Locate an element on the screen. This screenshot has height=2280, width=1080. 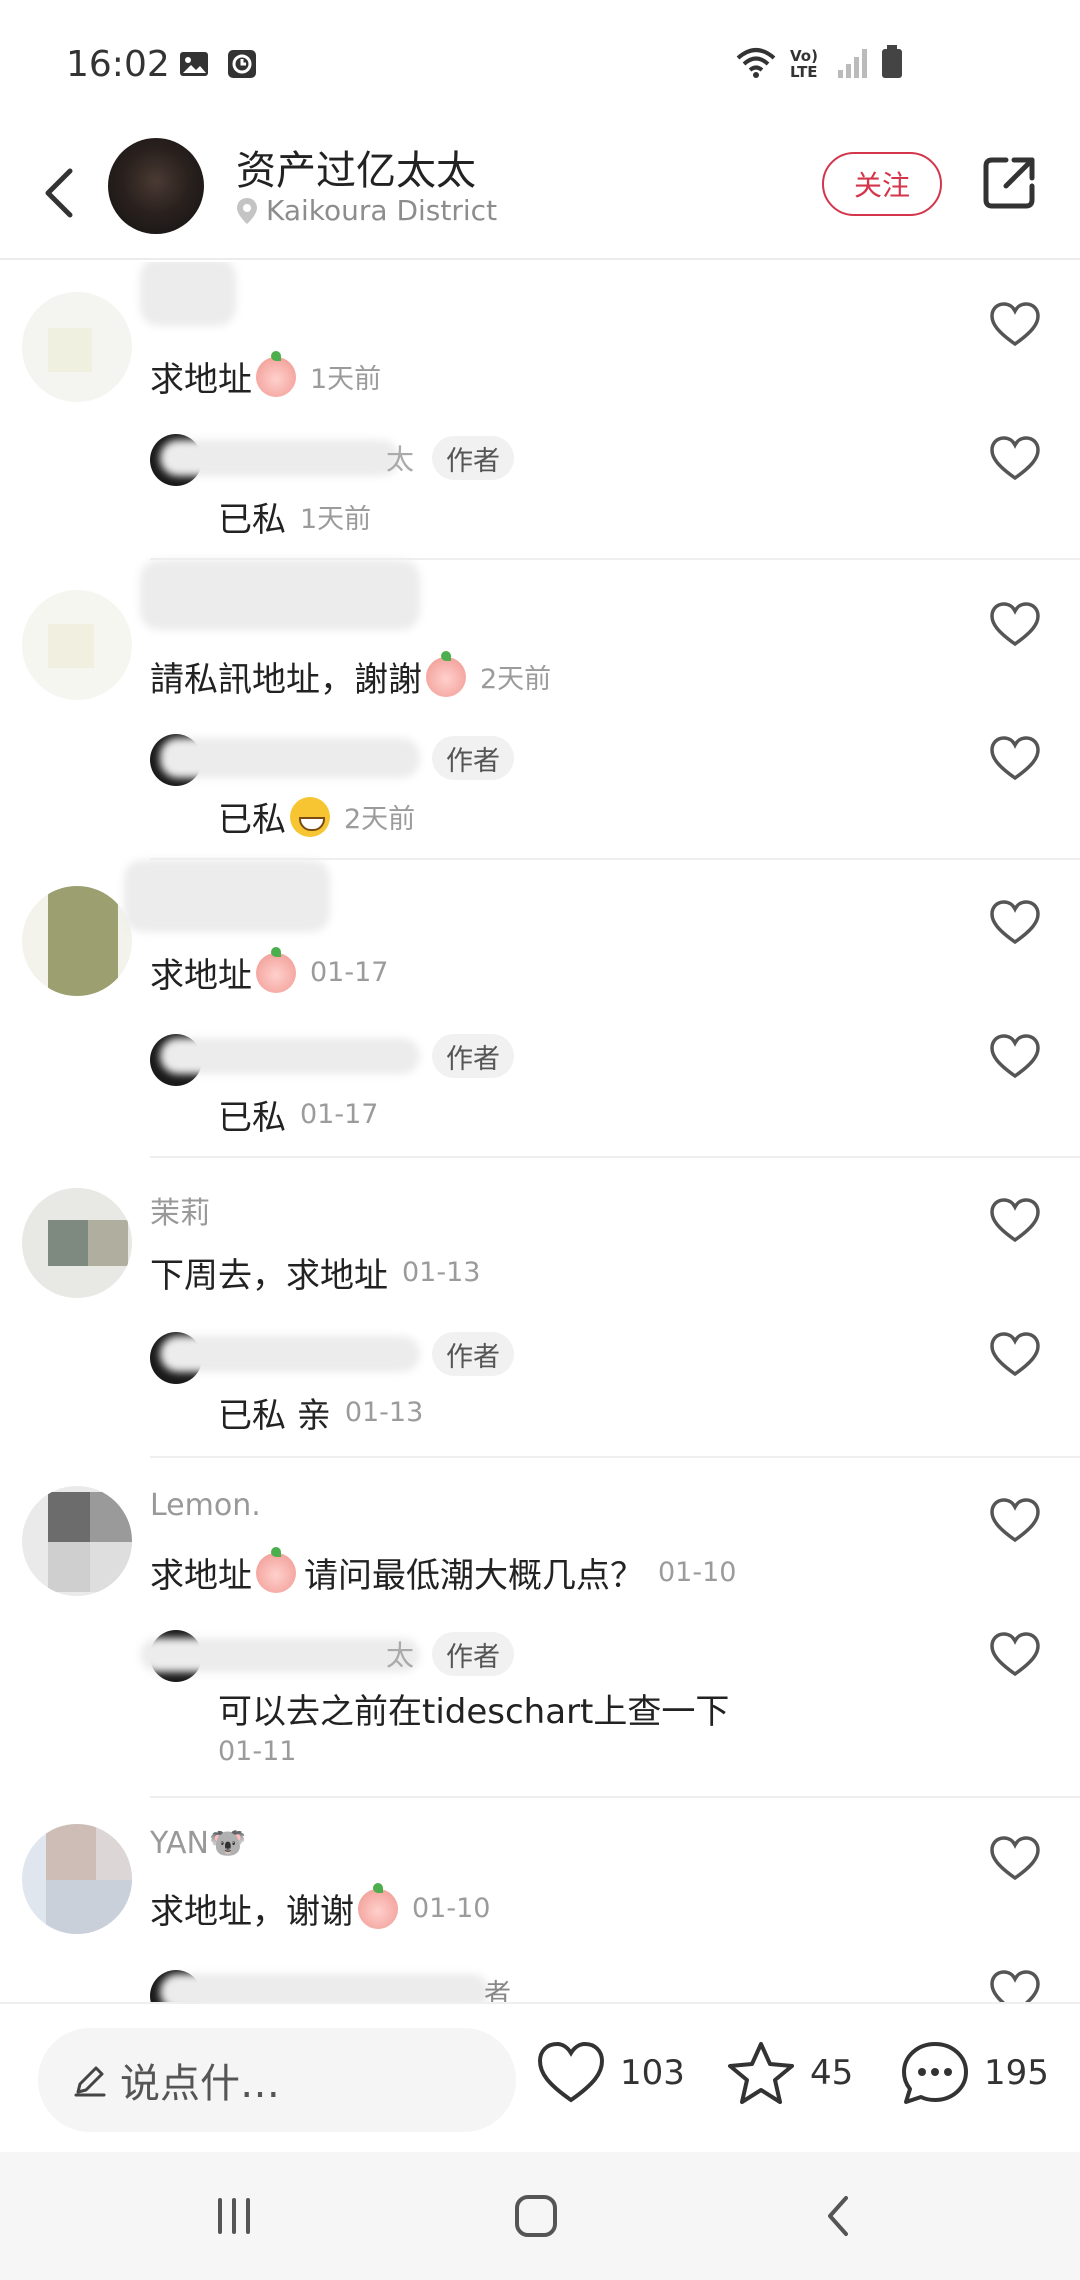
comment-thread: 求地址 1天前 太 作者 已私 1天前 is located at coordinates (540, 411).